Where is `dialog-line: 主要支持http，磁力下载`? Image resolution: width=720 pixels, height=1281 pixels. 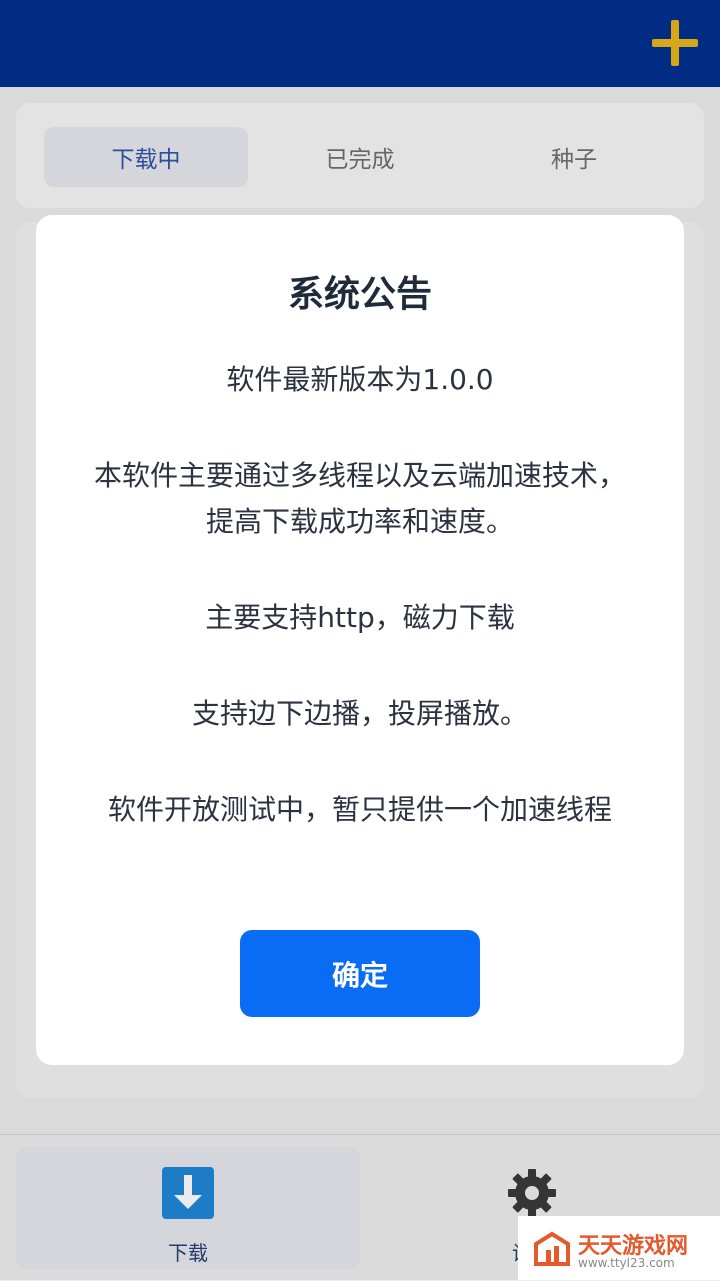
dialog-line: 主要支持http，磁力下载 is located at coordinates (360, 617).